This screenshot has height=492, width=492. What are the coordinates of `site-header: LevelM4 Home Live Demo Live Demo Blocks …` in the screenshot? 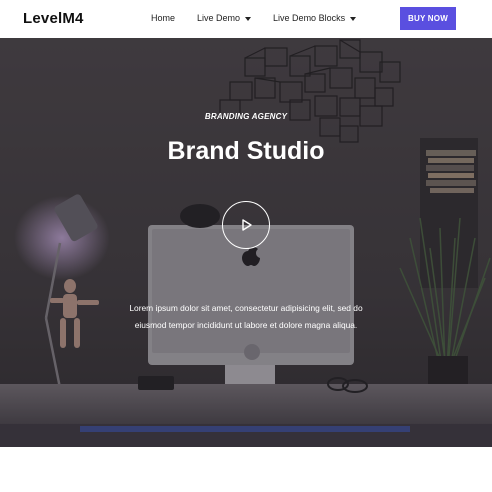 It's located at (246, 19).